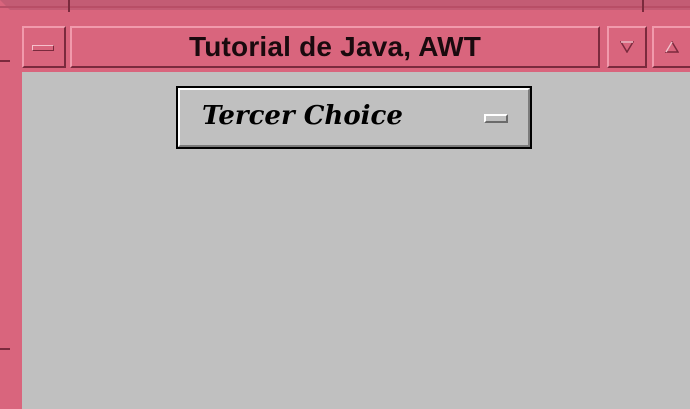 This screenshot has width=690, height=409. I want to click on window-menu-button, so click(44, 47).